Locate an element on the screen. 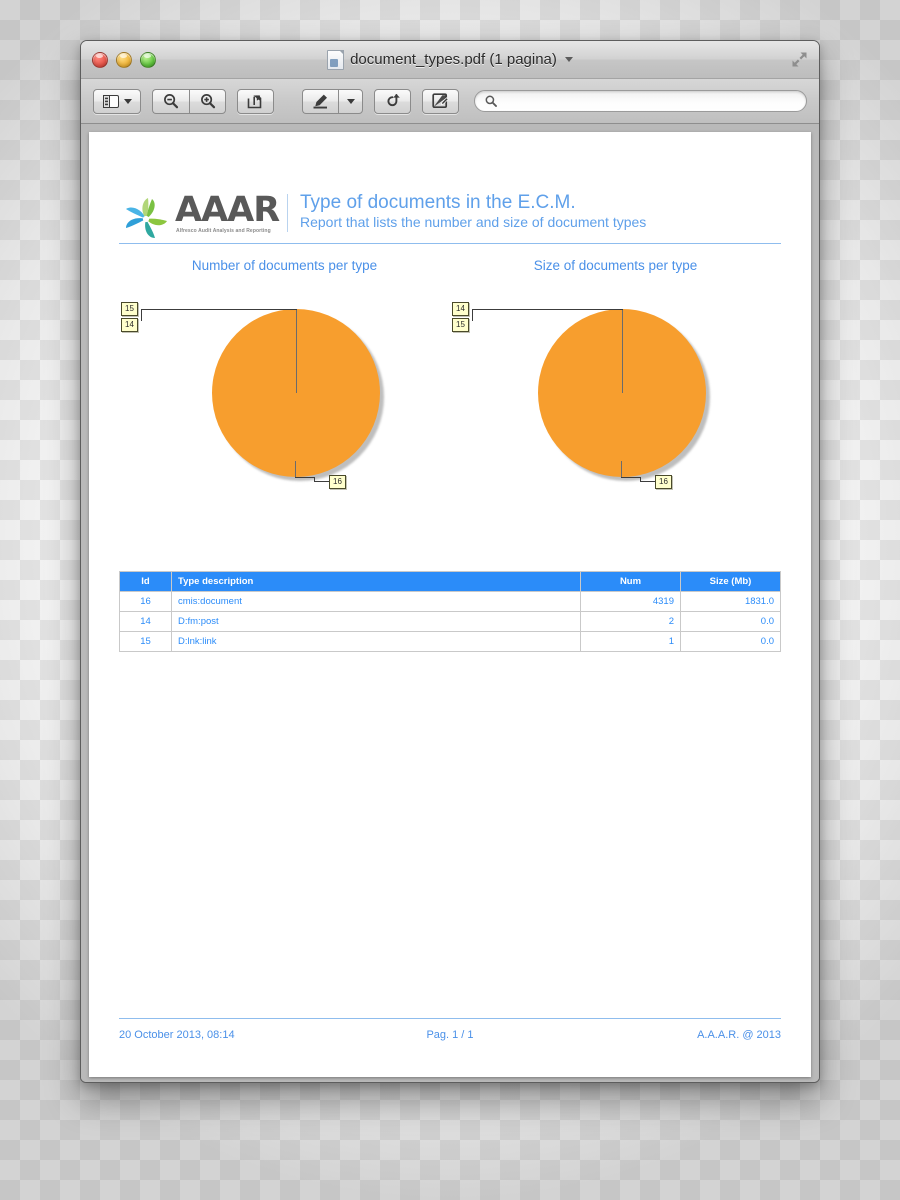  sidebar-toggle-button is located at coordinates (117, 101).